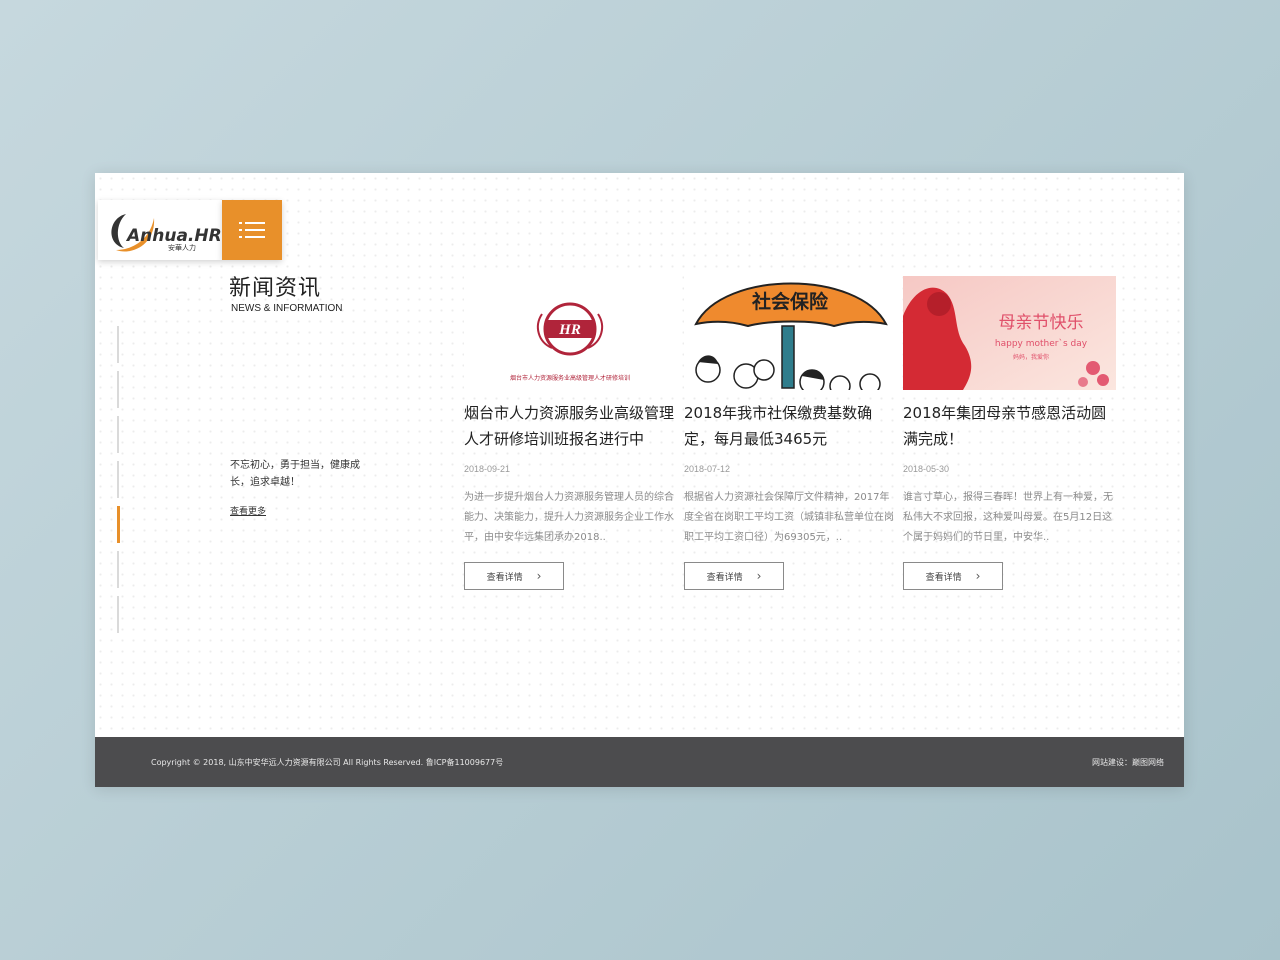 This screenshot has height=960, width=1280. What do you see at coordinates (926, 469) in the screenshot?
I see `news-date: 2018-05-30` at bounding box center [926, 469].